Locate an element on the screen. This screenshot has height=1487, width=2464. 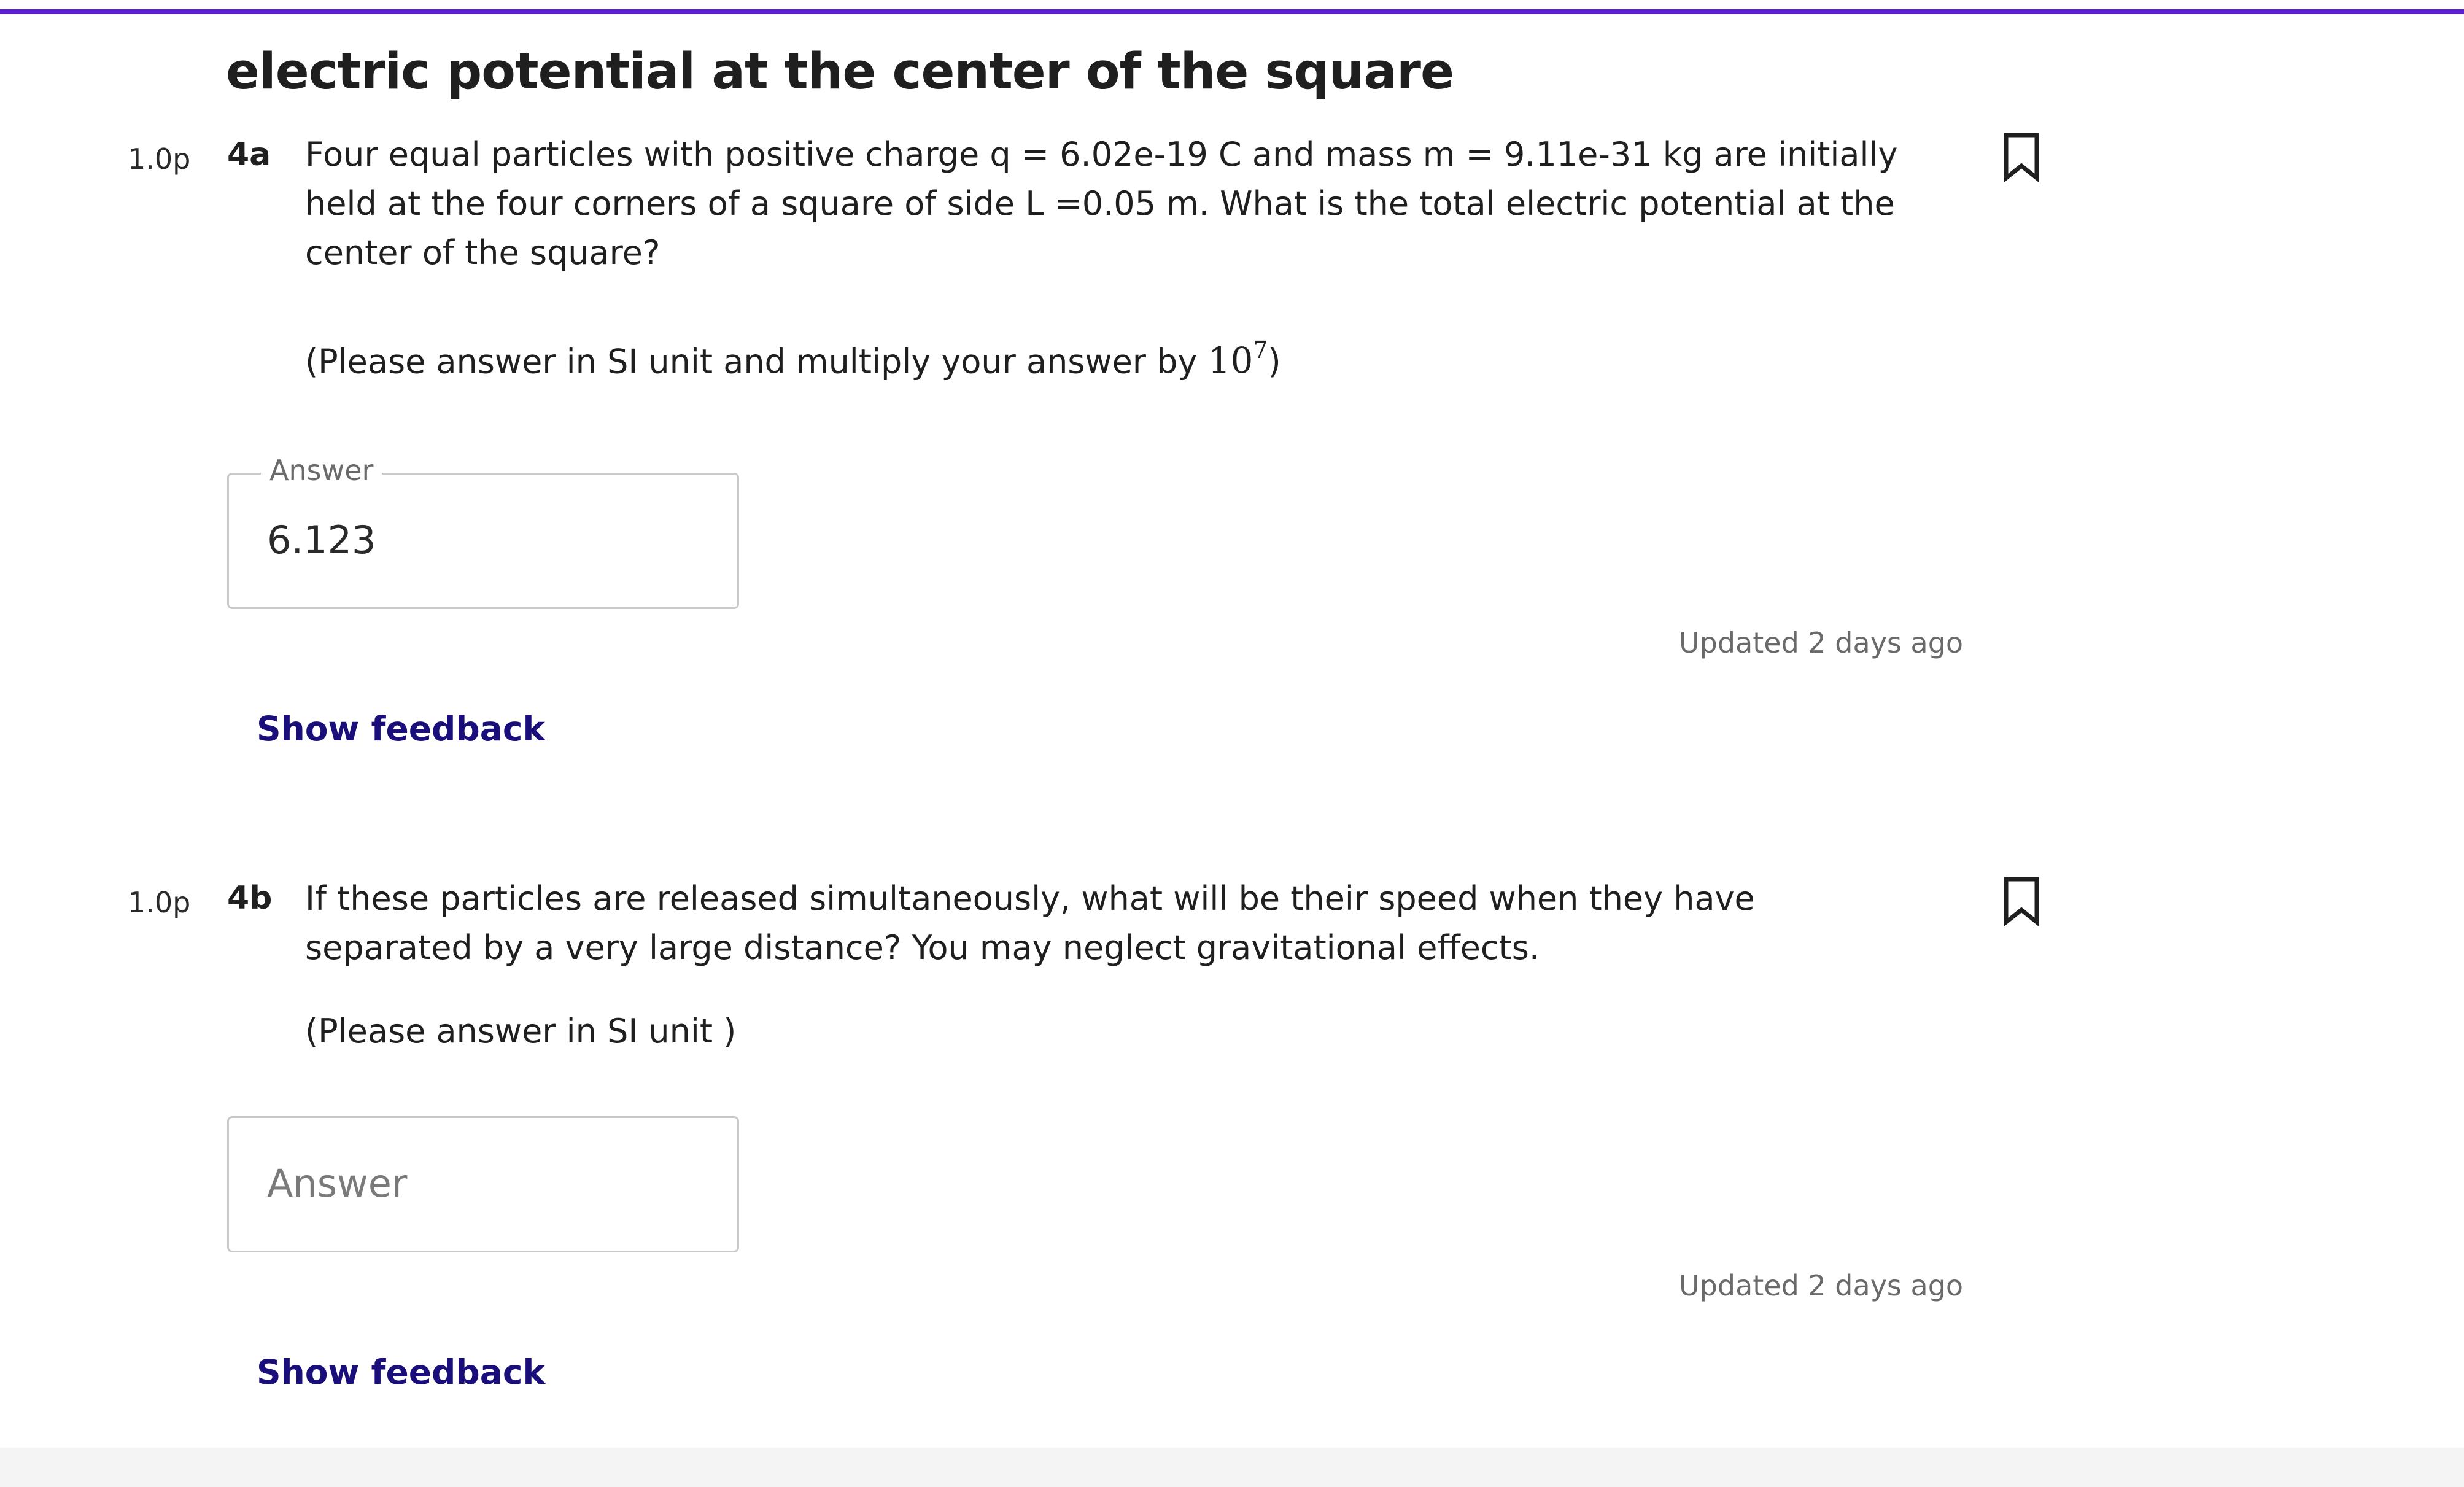
question-instruction: (Please answer in SI unit ) is located at coordinates (521, 1031).